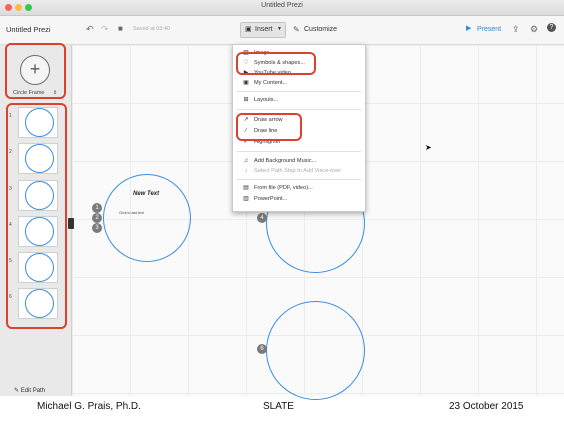  What do you see at coordinates (486, 406) in the screenshot?
I see `footer-date: 23 October 2015` at bounding box center [486, 406].